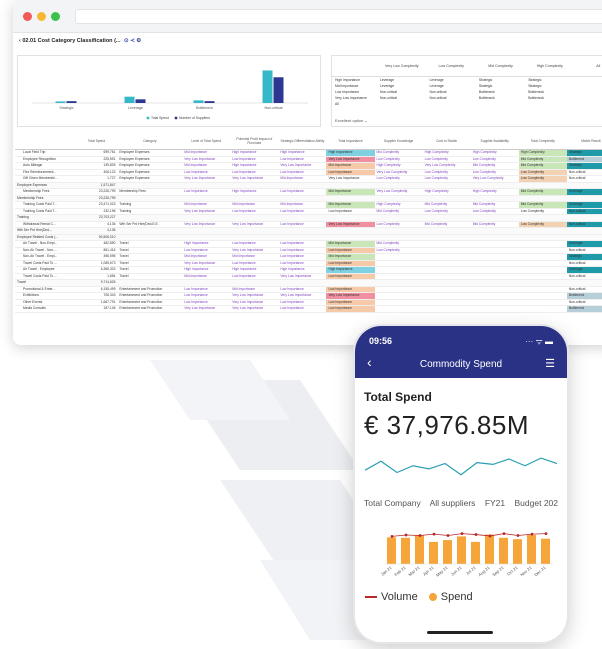 The height and width of the screenshot is (649, 602). I want to click on window-titlebar, so click(307, 16).